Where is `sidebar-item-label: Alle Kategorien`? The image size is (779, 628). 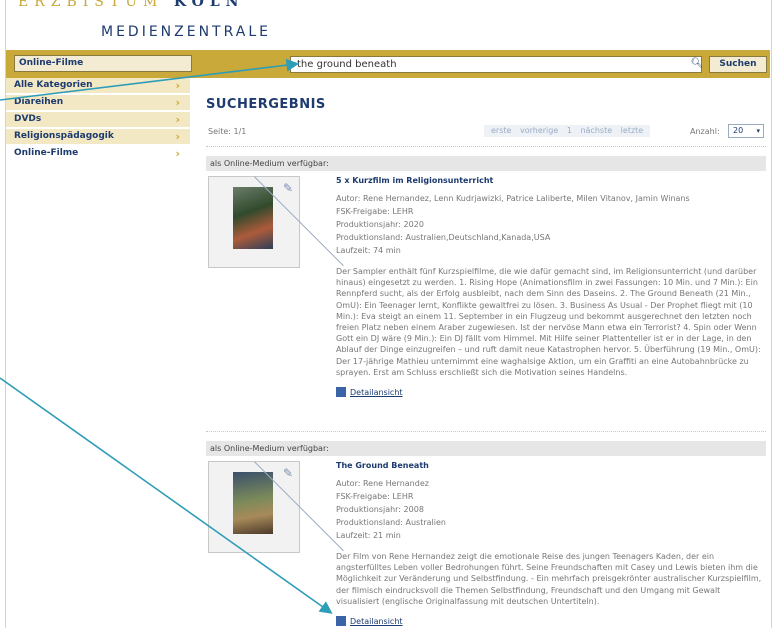 sidebar-item-label: Alle Kategorien is located at coordinates (53, 85).